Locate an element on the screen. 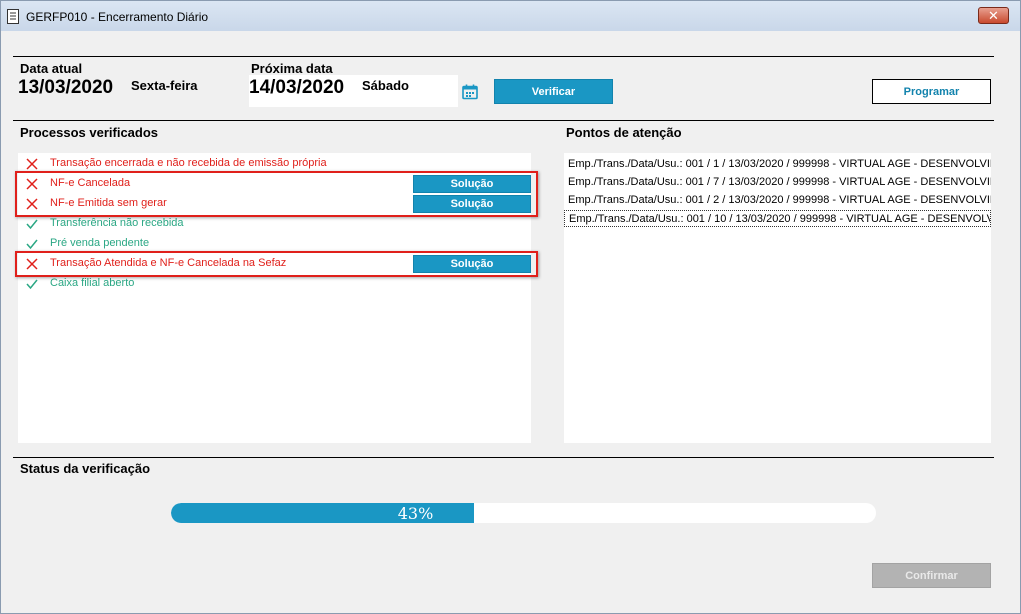 The height and width of the screenshot is (614, 1021). process-label: Pré venda pendente is located at coordinates (100, 243).